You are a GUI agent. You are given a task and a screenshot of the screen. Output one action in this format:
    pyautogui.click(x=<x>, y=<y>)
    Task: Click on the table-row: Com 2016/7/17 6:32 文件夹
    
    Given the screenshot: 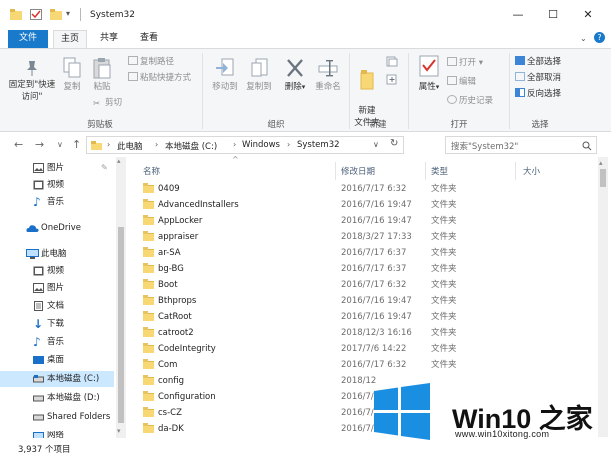 What is the action you would take?
    pyautogui.click(x=367, y=365)
    